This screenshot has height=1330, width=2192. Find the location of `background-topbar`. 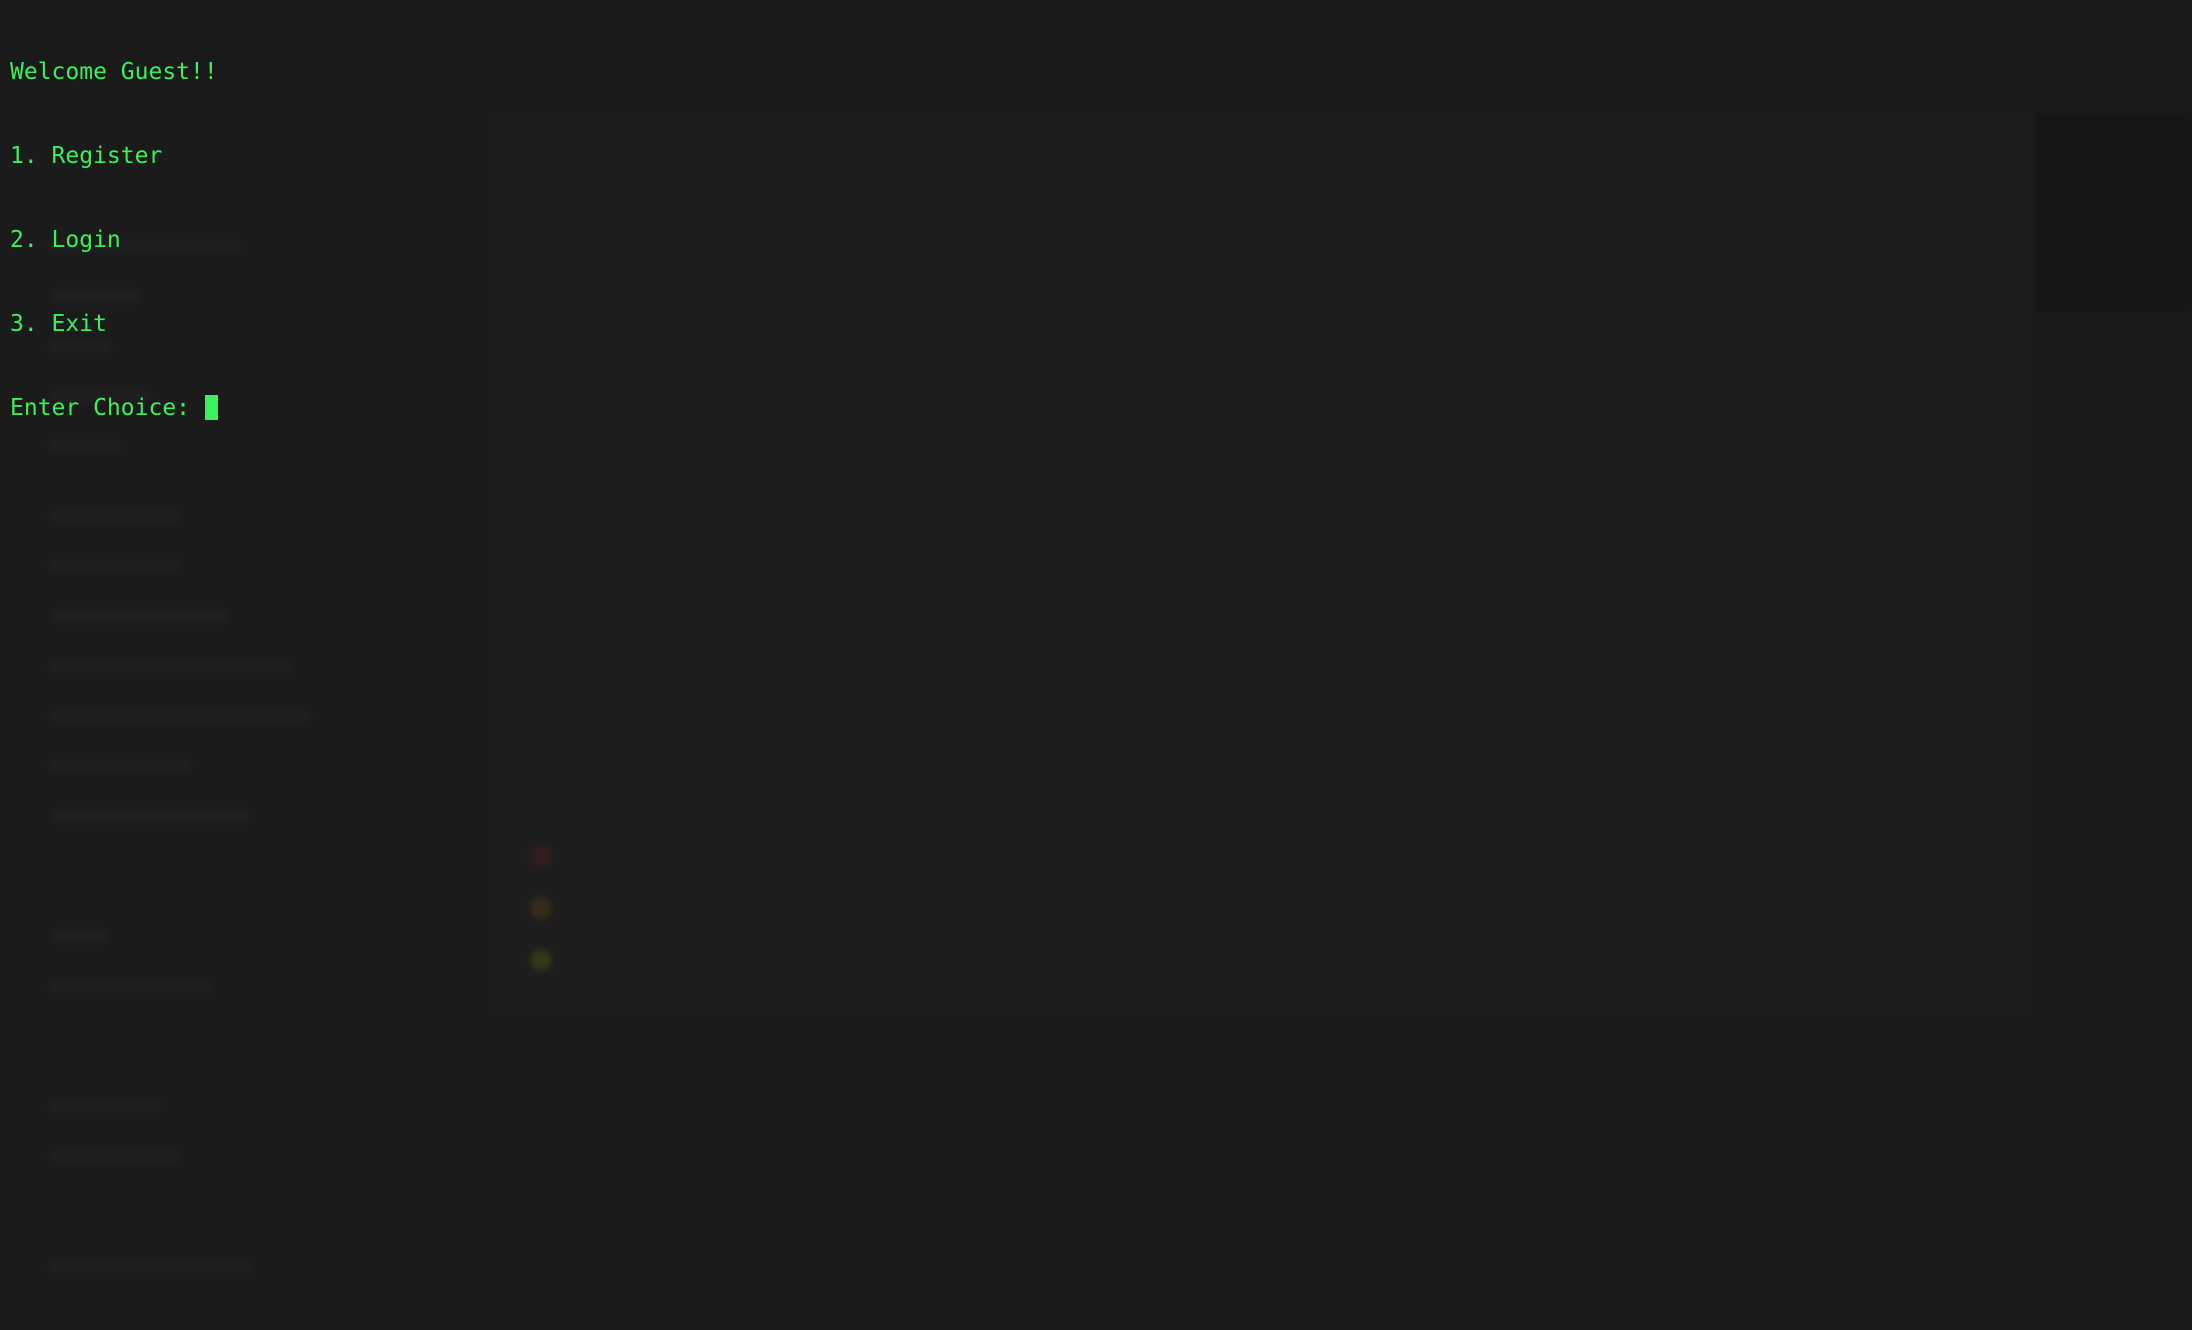

background-topbar is located at coordinates (1096, 56).